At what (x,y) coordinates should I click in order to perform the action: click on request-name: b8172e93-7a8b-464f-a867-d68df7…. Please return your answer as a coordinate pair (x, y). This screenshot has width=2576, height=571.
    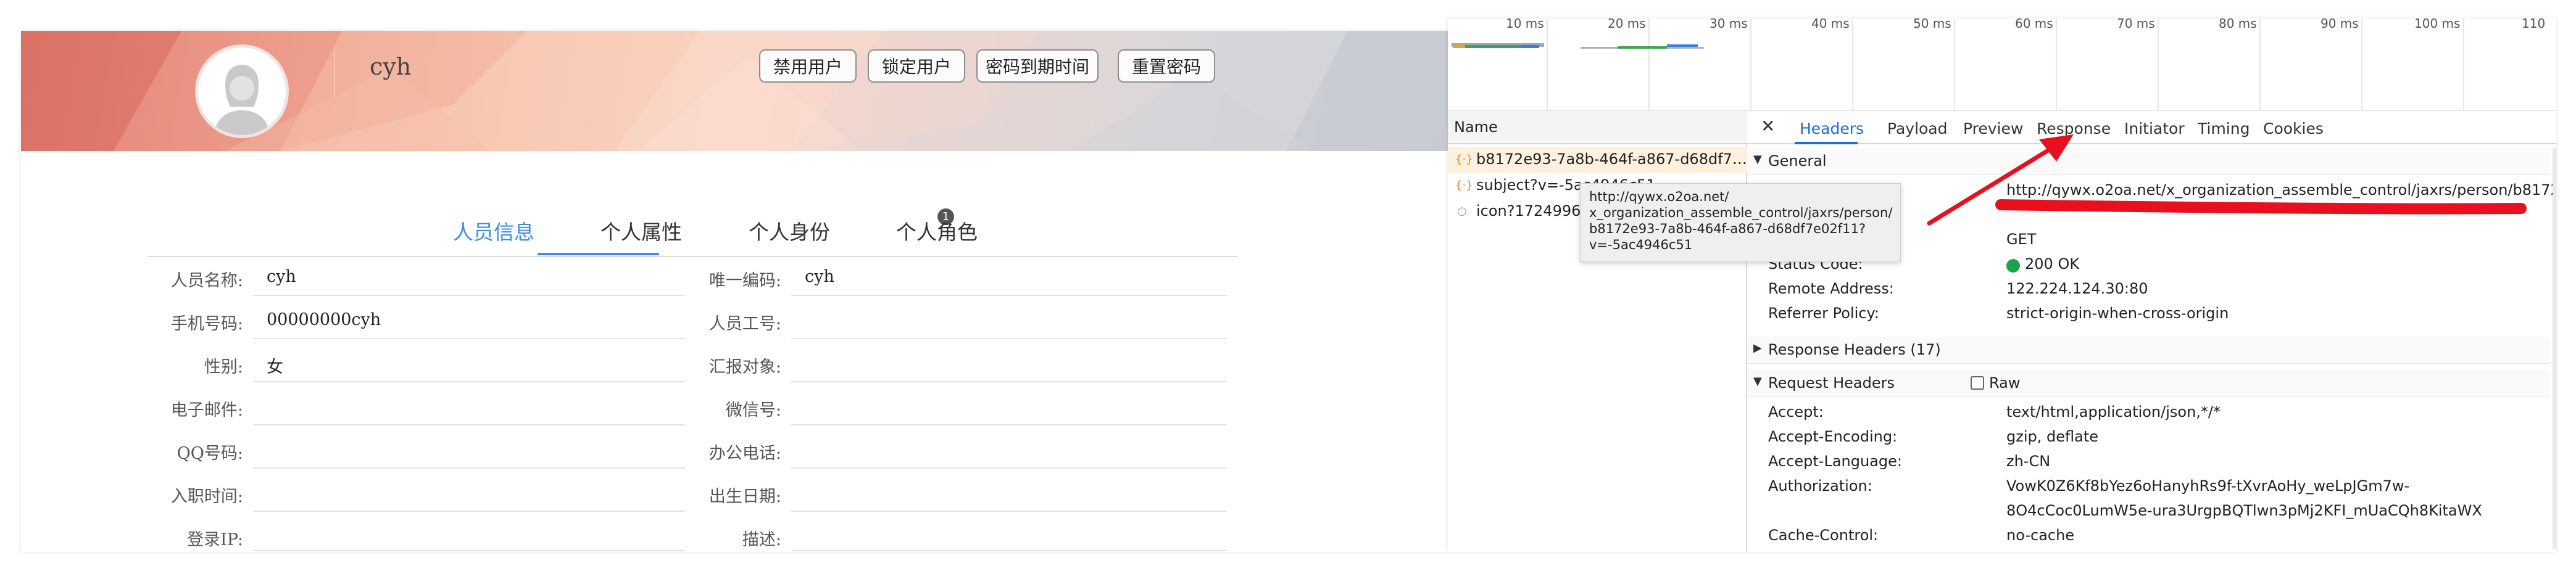
    Looking at the image, I should click on (1611, 159).